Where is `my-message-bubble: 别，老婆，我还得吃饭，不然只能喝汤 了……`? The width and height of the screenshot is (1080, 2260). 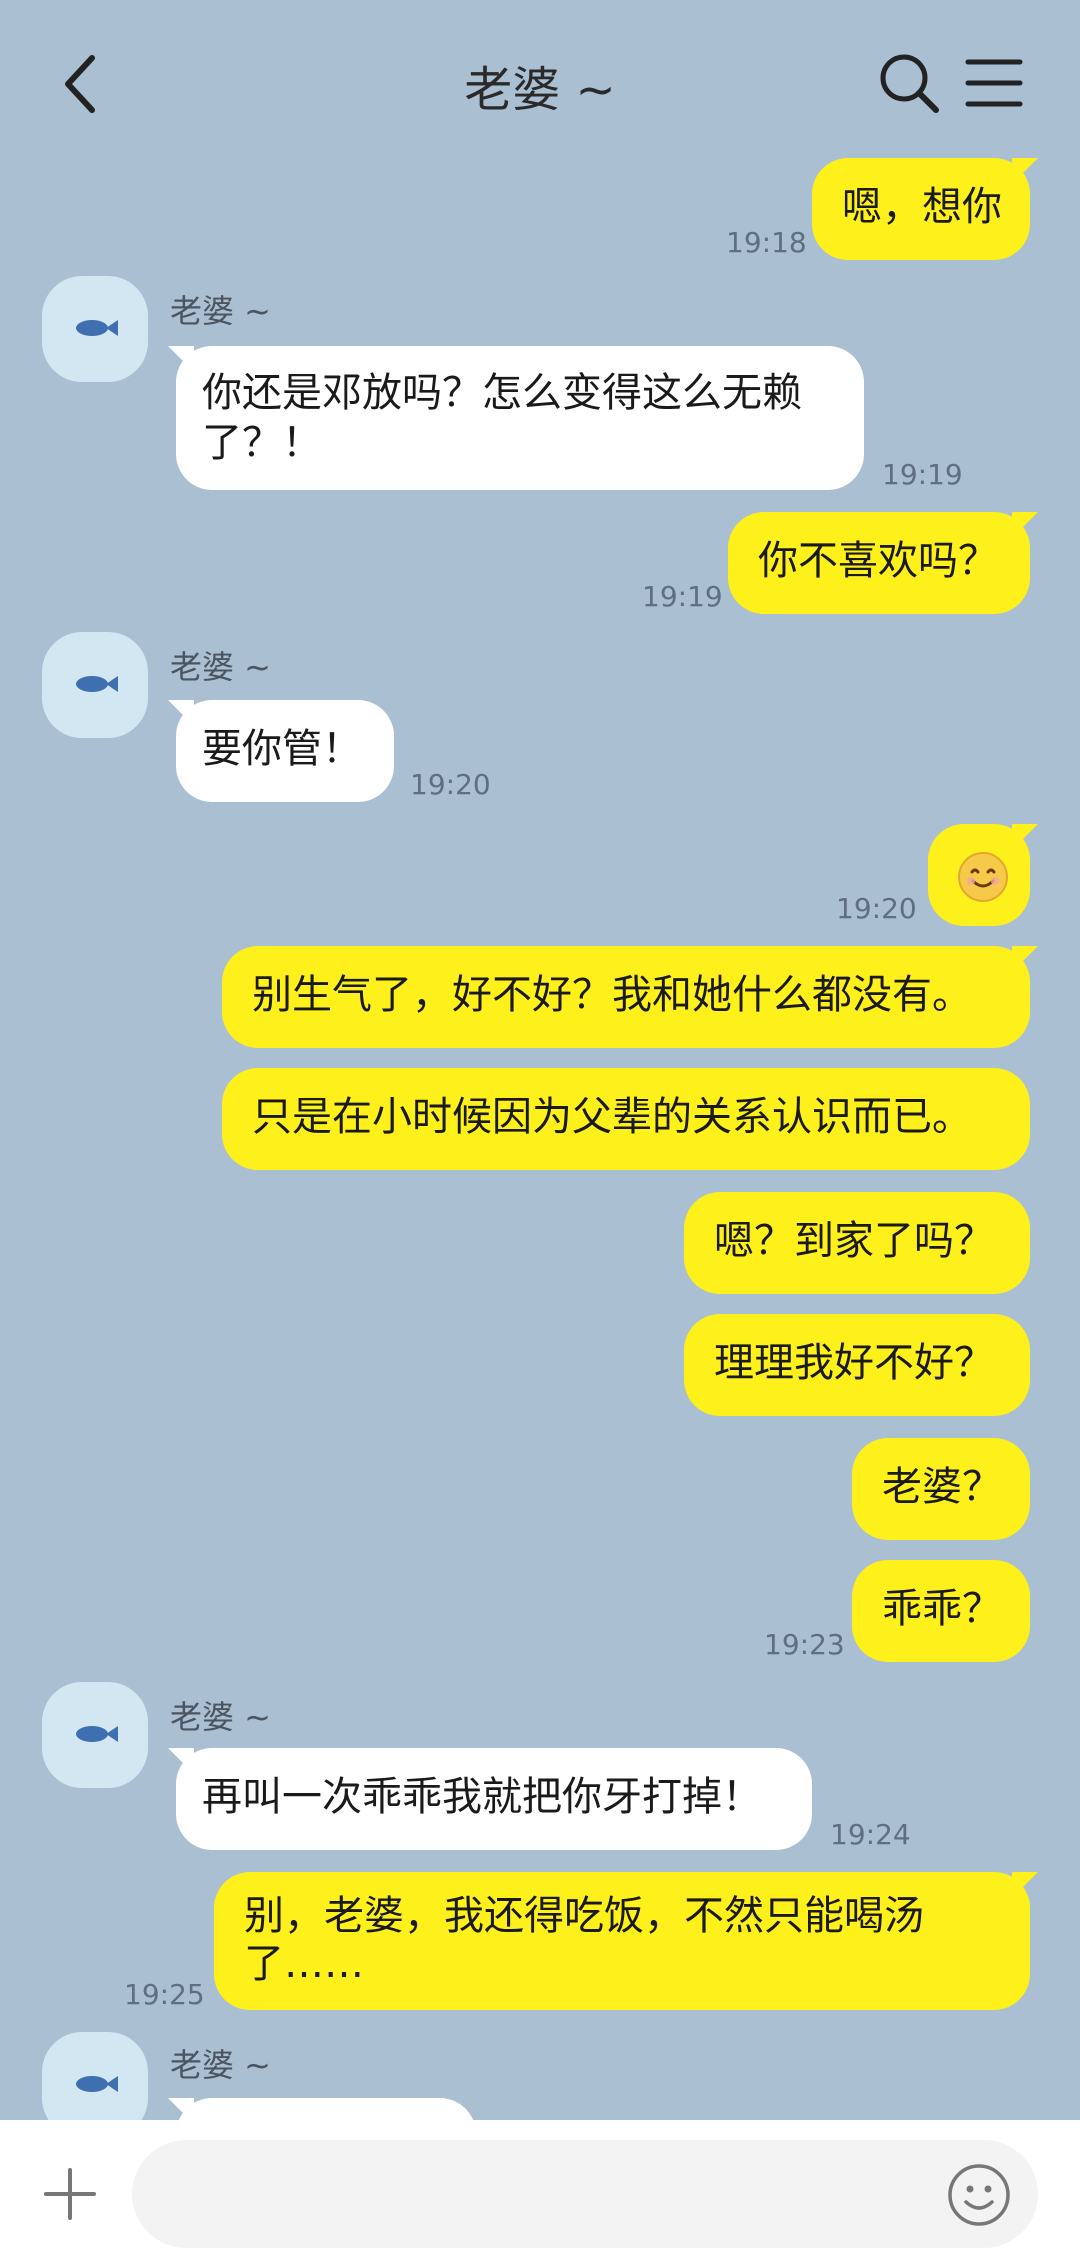 my-message-bubble: 别，老婆，我还得吃饭，不然只能喝汤 了…… is located at coordinates (626, 1941).